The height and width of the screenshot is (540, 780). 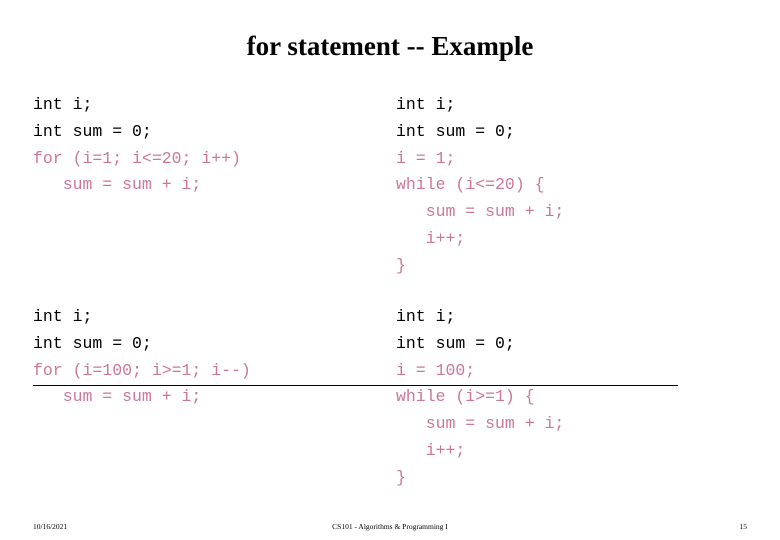 What do you see at coordinates (470, 185) in the screenshot?
I see `code-line: while (i<=20) {` at bounding box center [470, 185].